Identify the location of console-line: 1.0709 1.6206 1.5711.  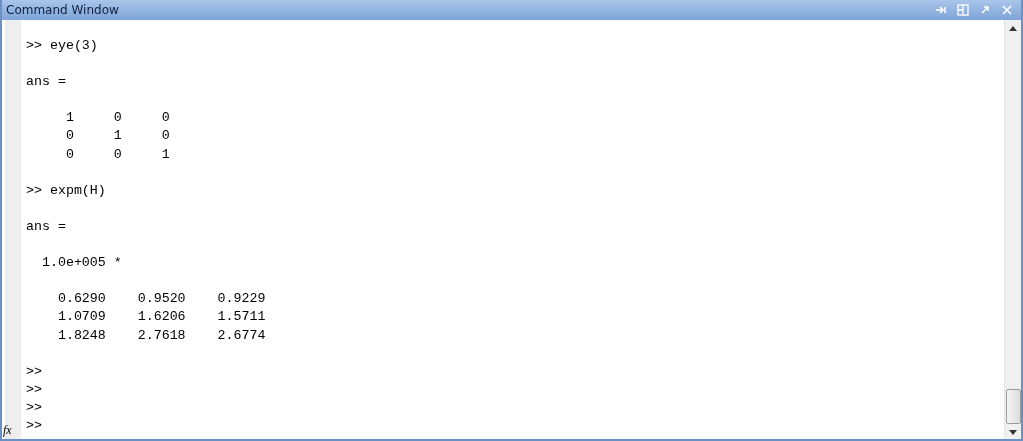
(161, 317).